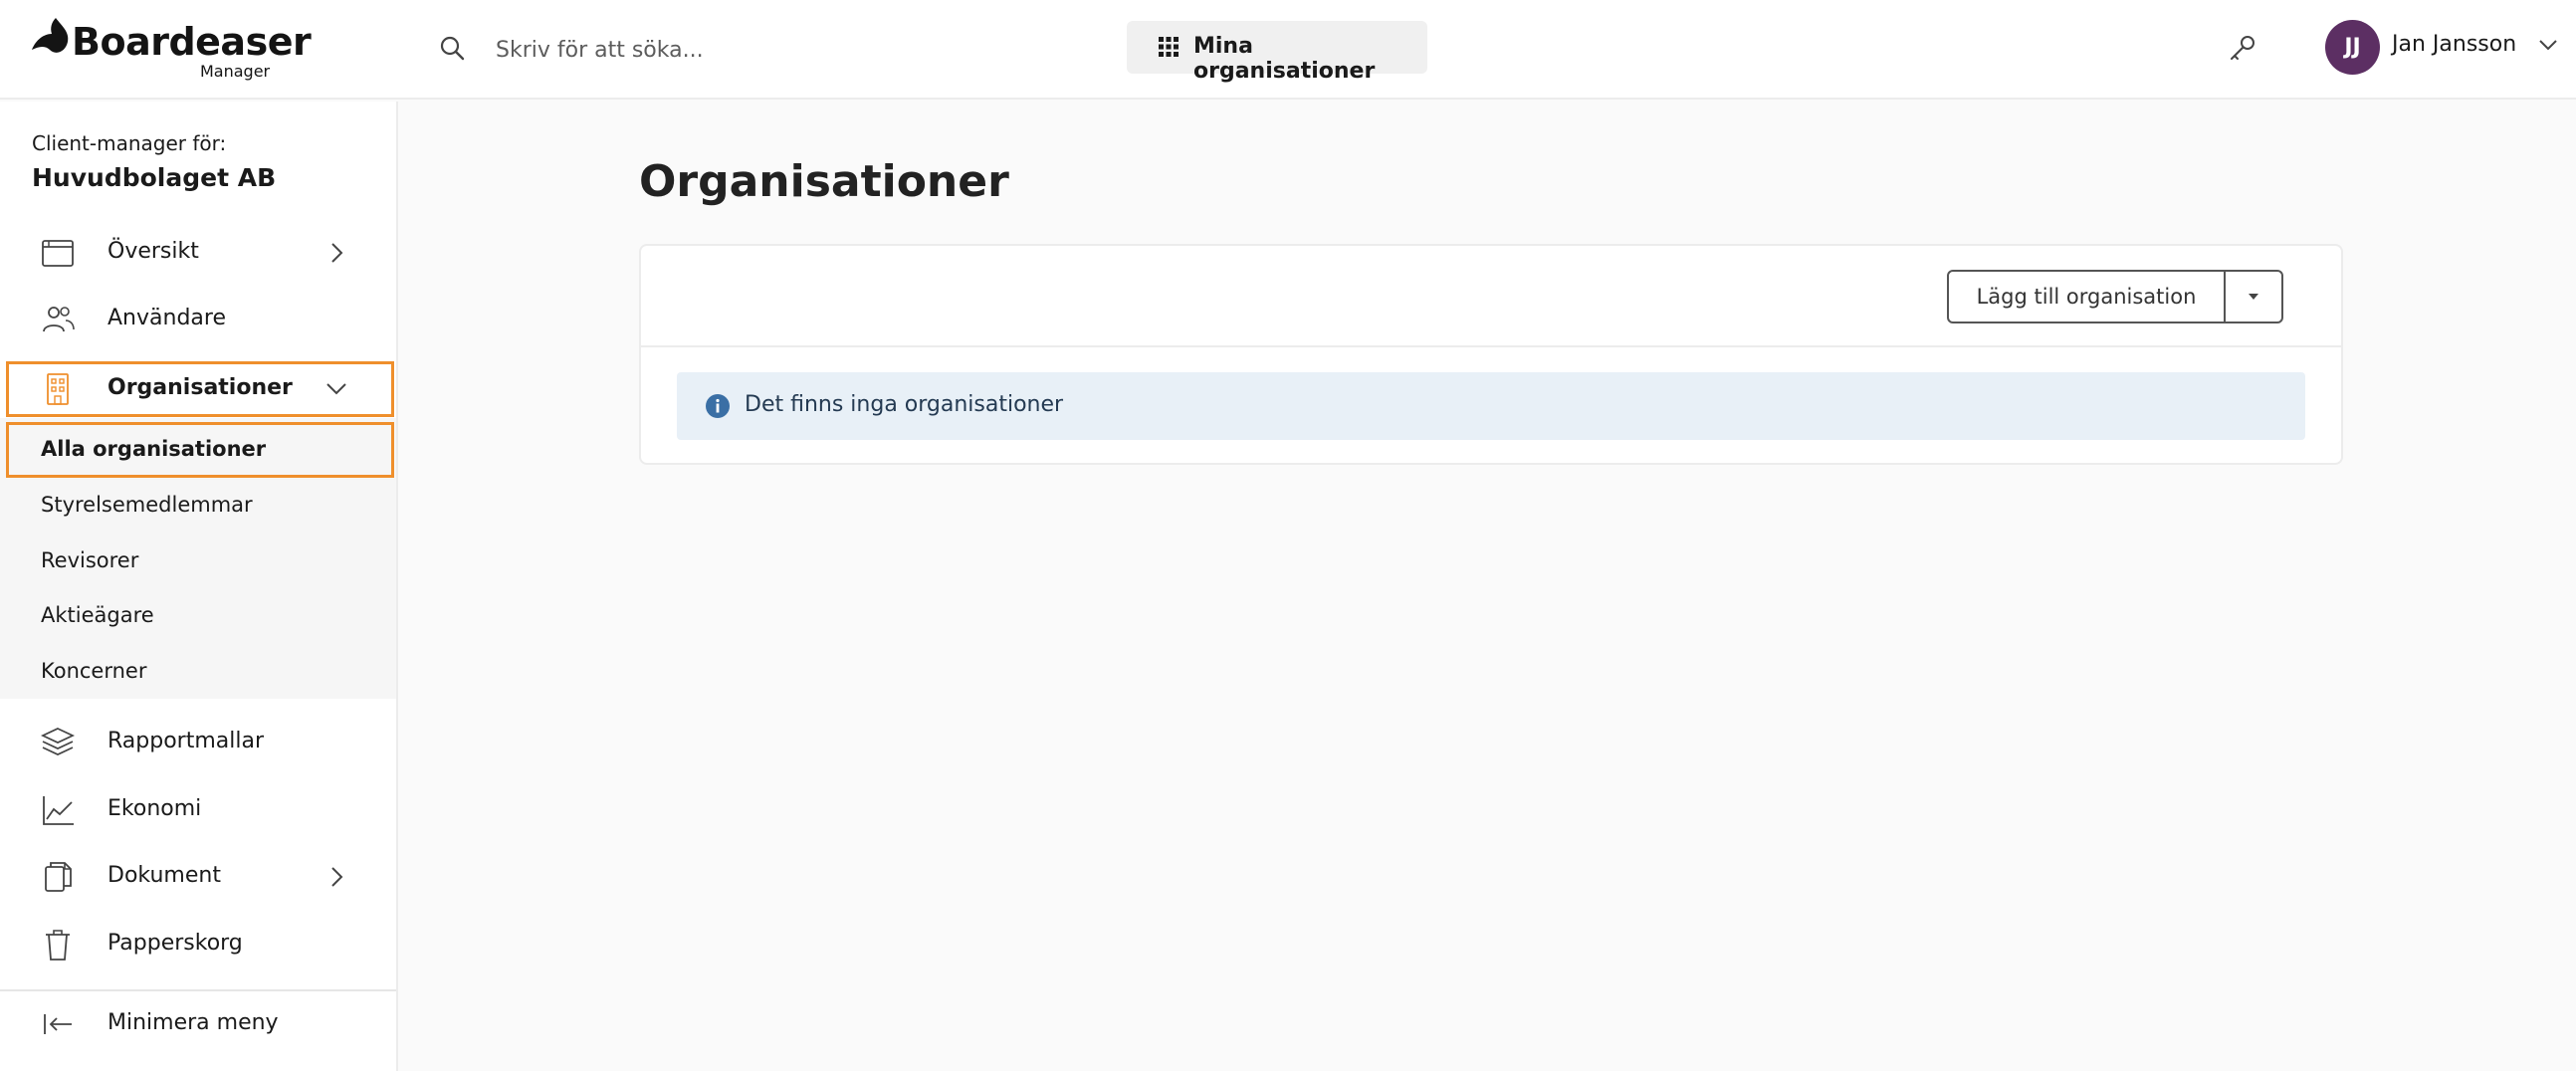 This screenshot has height=1071, width=2576. What do you see at coordinates (59, 319) in the screenshot?
I see `users-icon` at bounding box center [59, 319].